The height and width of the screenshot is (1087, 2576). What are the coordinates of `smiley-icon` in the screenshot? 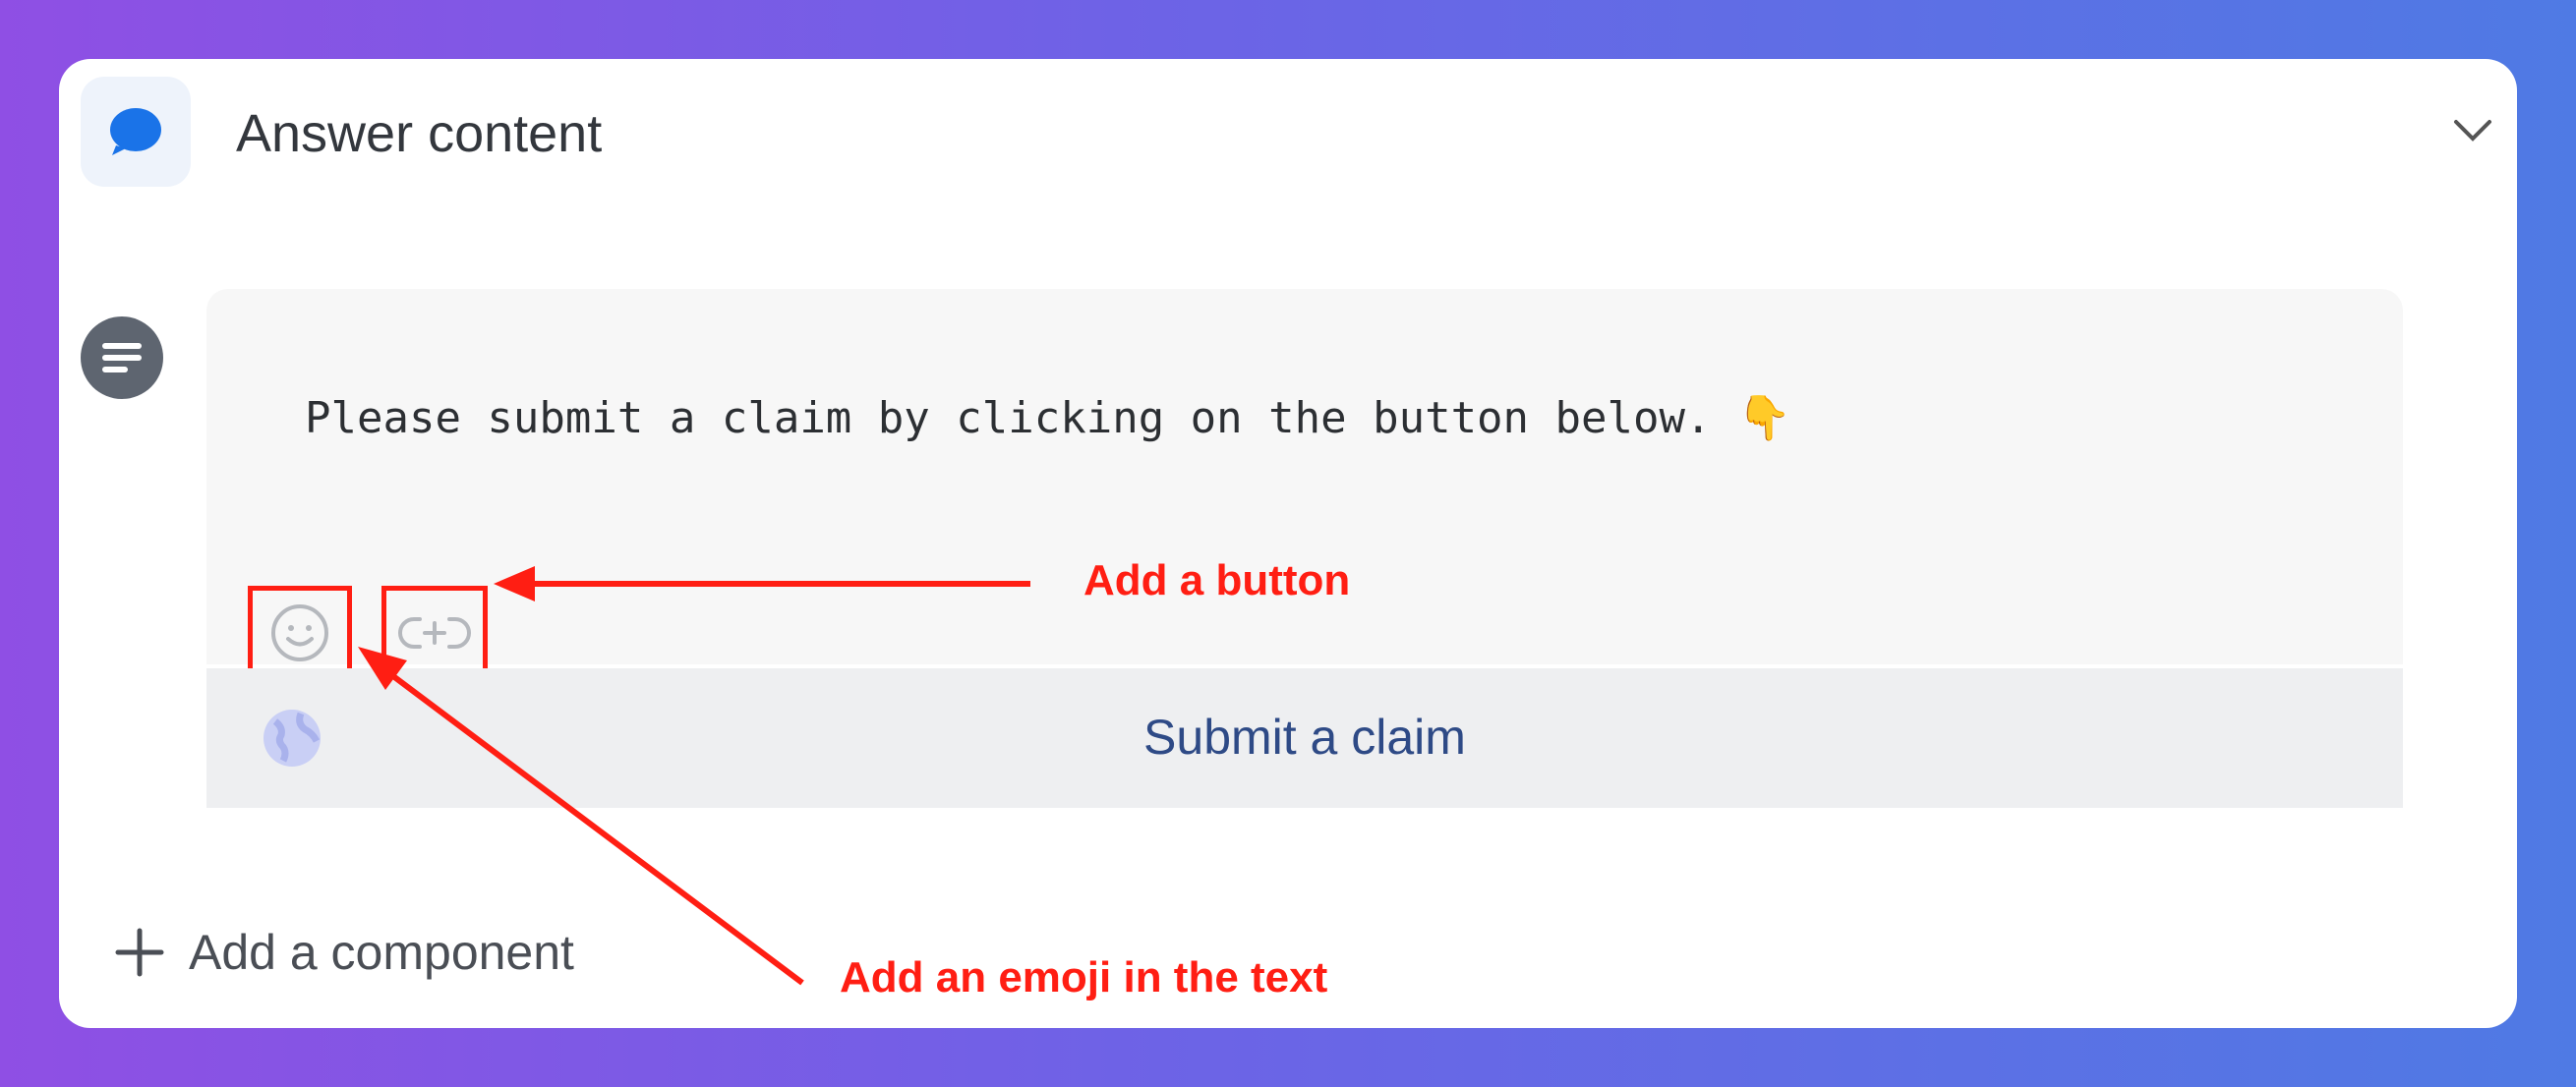 It's located at (299, 632).